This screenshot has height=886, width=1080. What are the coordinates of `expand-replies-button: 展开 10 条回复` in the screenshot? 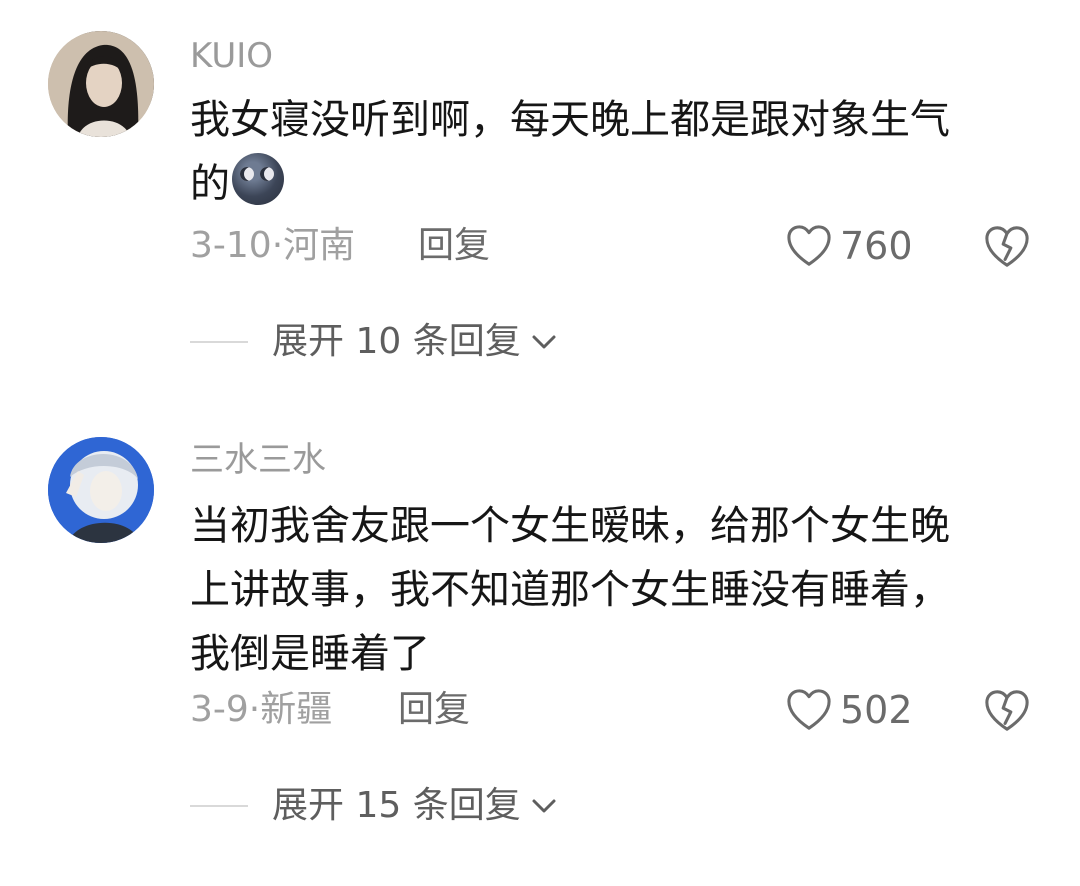 It's located at (374, 342).